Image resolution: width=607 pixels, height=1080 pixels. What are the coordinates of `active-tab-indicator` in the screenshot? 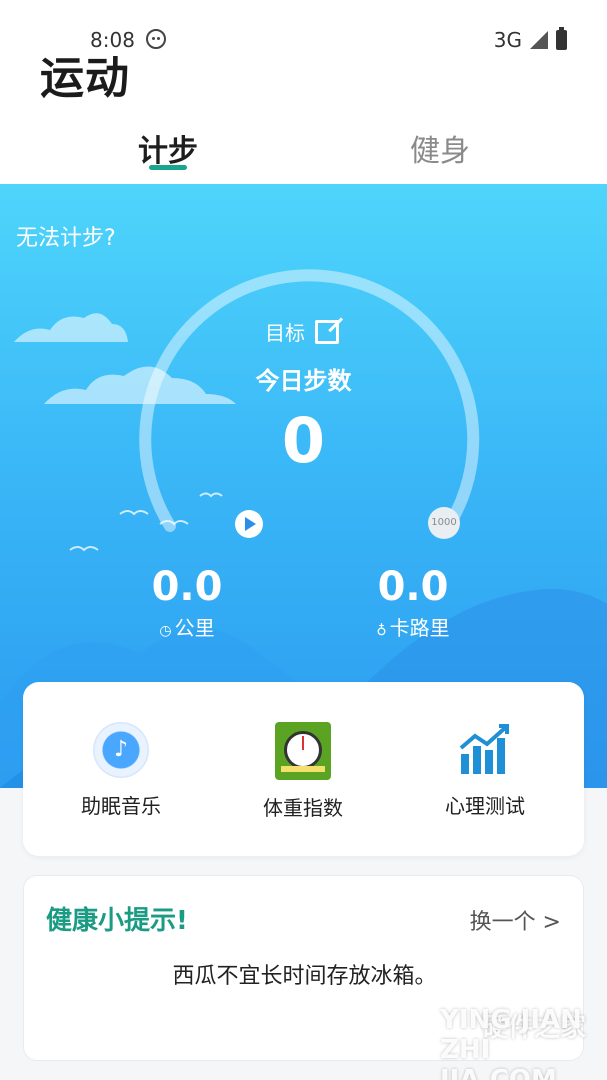 It's located at (168, 167).